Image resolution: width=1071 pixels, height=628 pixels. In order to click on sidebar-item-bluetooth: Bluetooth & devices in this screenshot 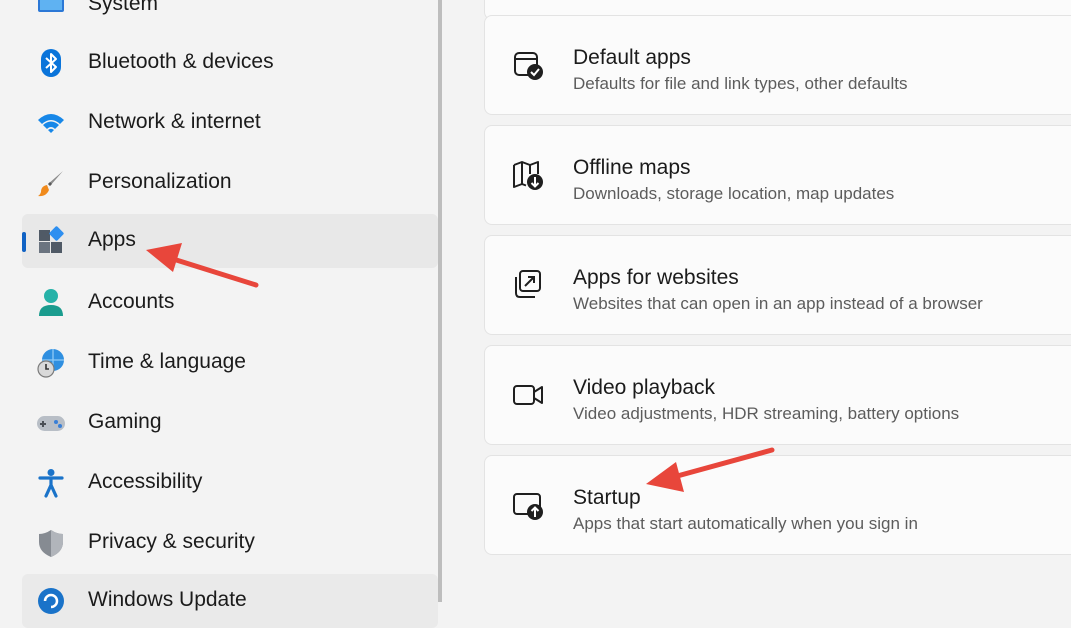, I will do `click(230, 63)`.